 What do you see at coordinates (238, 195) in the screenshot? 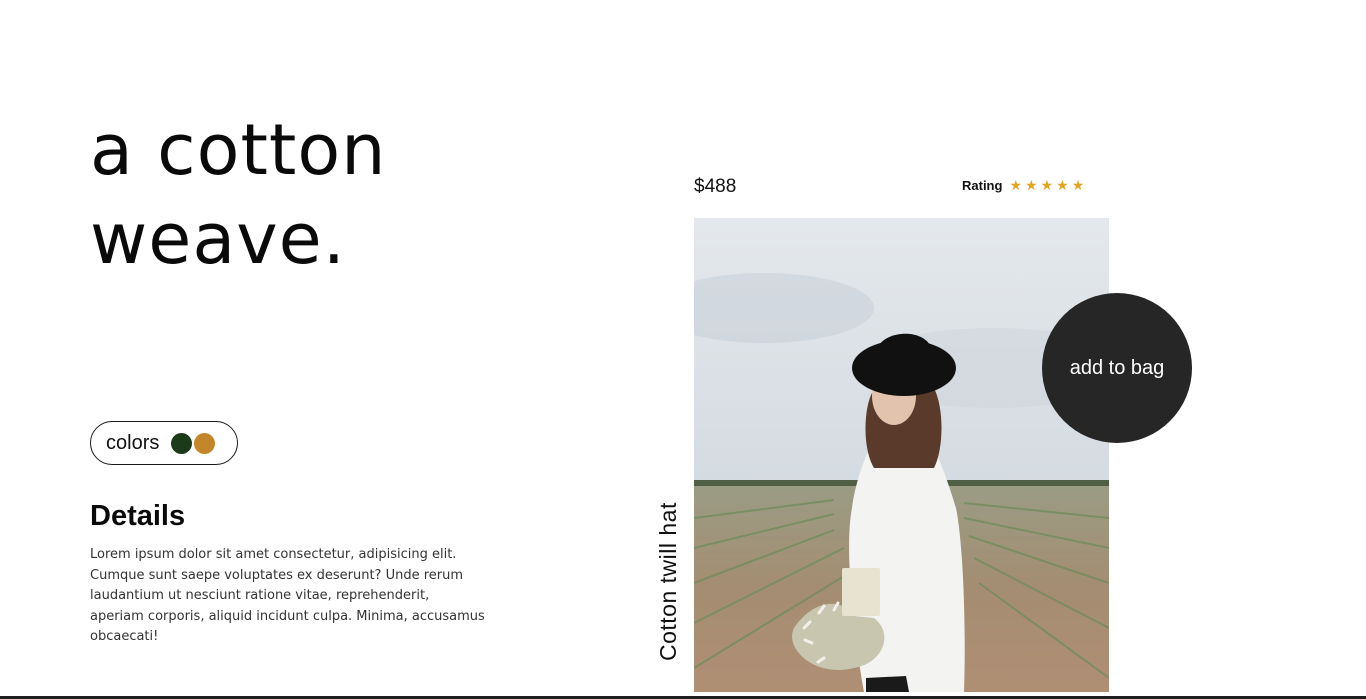
I see `product-headline: a cotton weave.` at bounding box center [238, 195].